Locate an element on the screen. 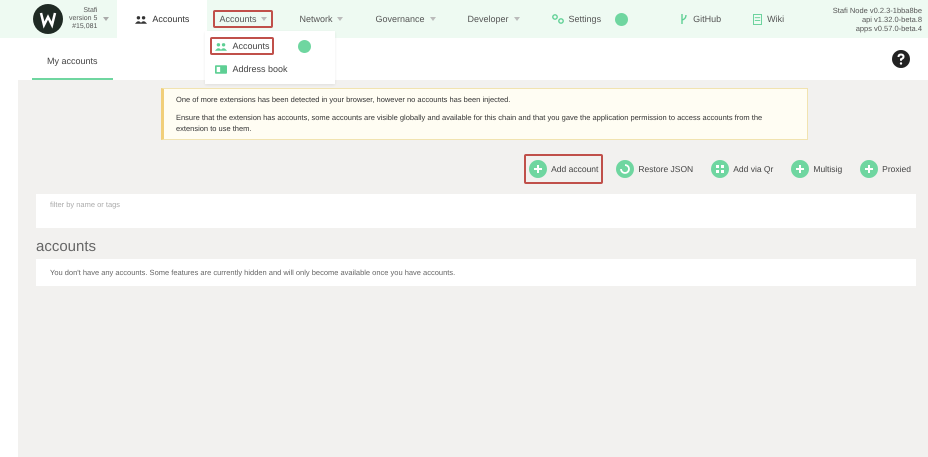 The image size is (928, 457). nav-menu-item: Network is located at coordinates (321, 19).